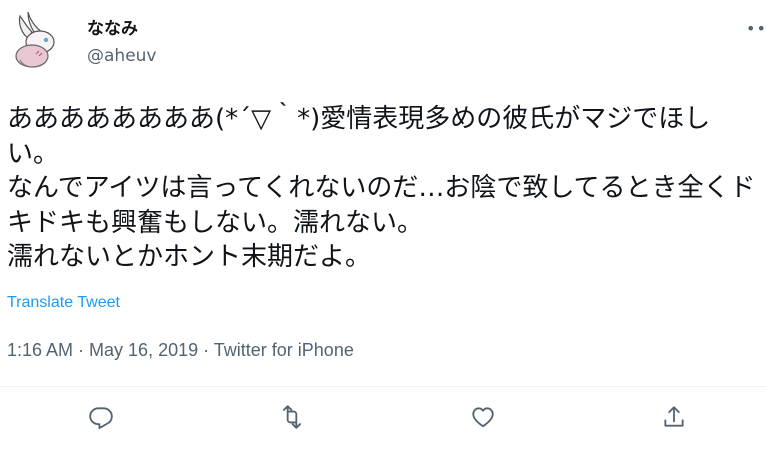 The height and width of the screenshot is (457, 766). I want to click on reply-icon, so click(101, 418).